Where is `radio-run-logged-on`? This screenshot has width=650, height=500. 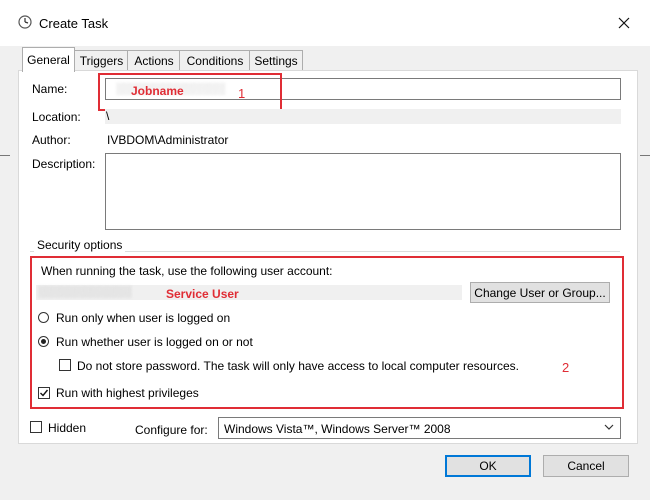 radio-run-logged-on is located at coordinates (43, 317).